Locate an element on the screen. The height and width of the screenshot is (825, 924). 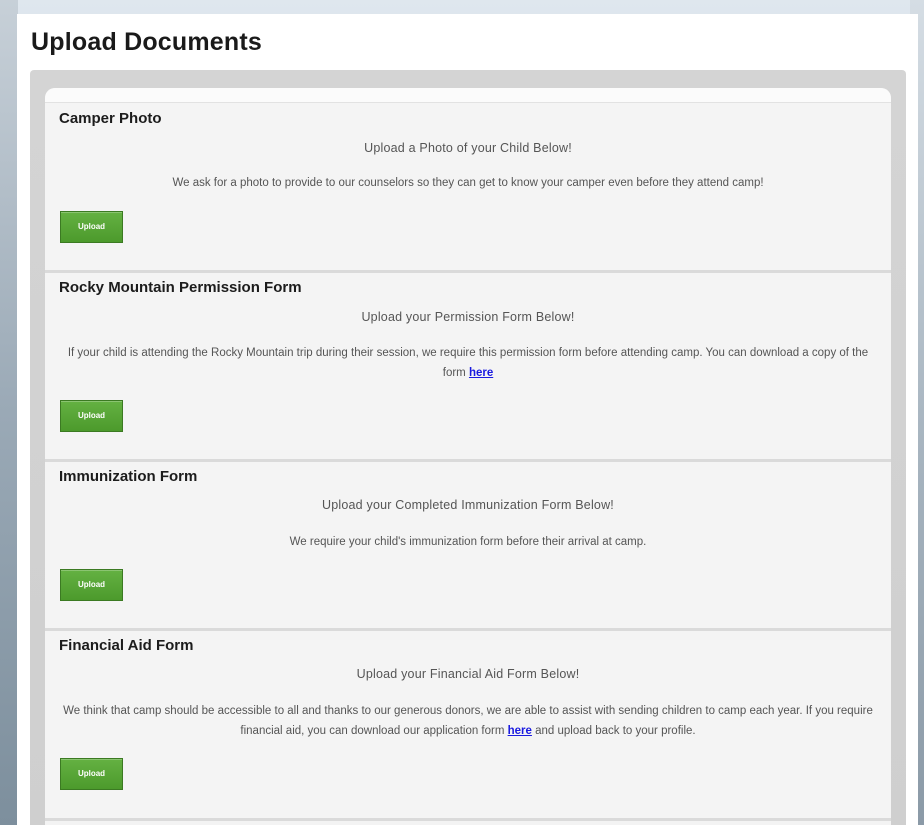
permission-form-upload-button: Upload is located at coordinates (91, 416).